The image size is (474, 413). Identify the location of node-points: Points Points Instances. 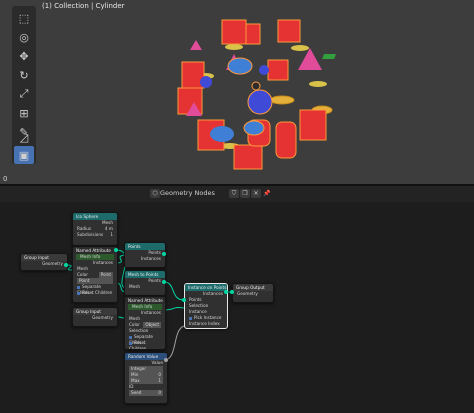
(145, 255).